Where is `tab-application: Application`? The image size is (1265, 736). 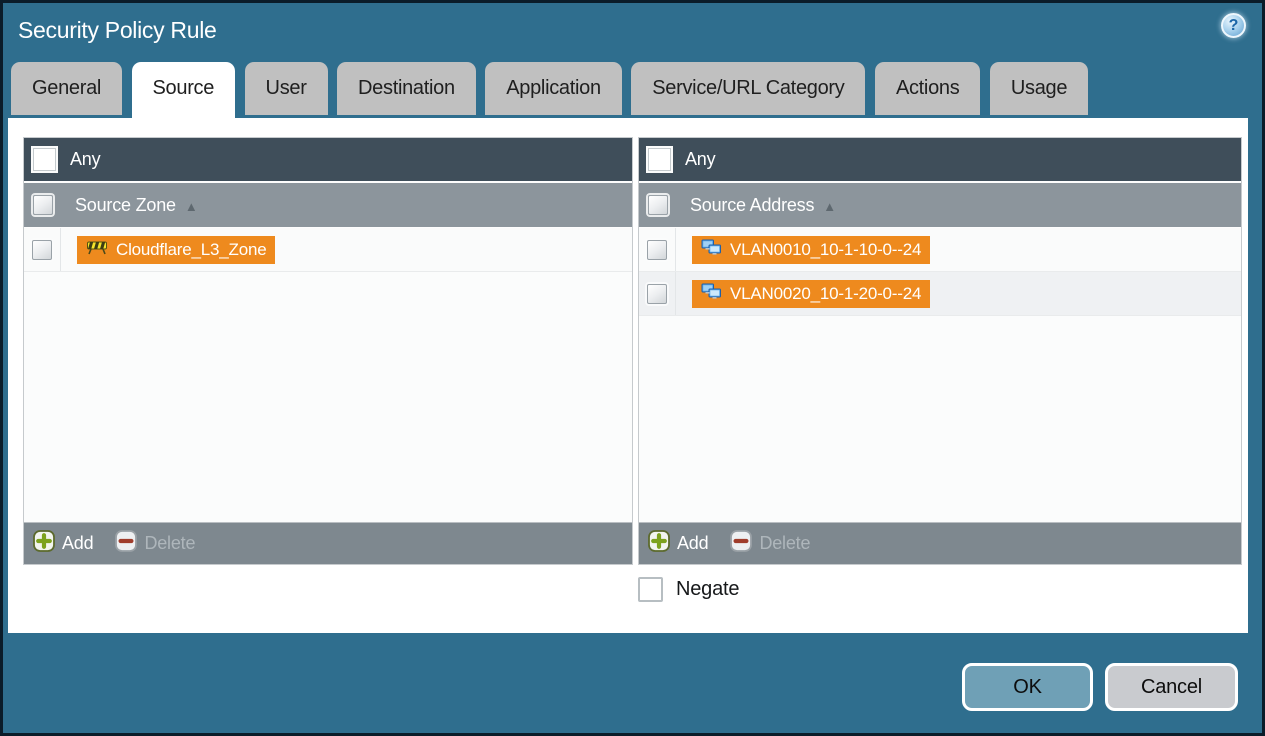 tab-application: Application is located at coordinates (553, 88).